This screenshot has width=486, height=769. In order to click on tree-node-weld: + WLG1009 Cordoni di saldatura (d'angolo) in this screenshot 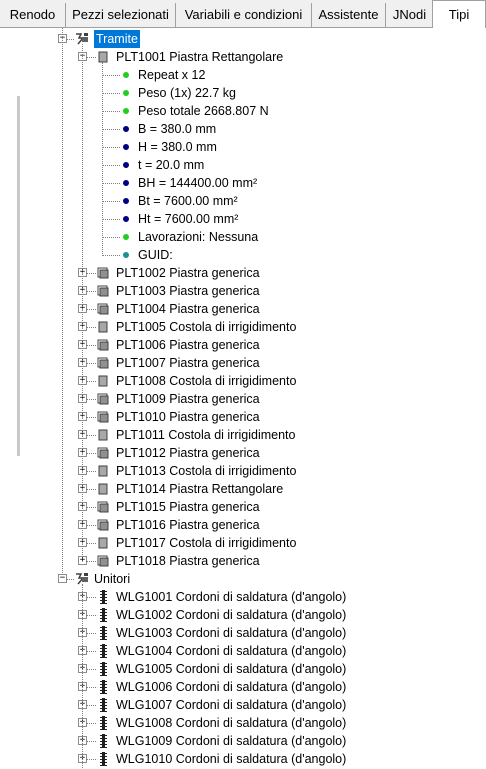, I will do `click(243, 741)`.